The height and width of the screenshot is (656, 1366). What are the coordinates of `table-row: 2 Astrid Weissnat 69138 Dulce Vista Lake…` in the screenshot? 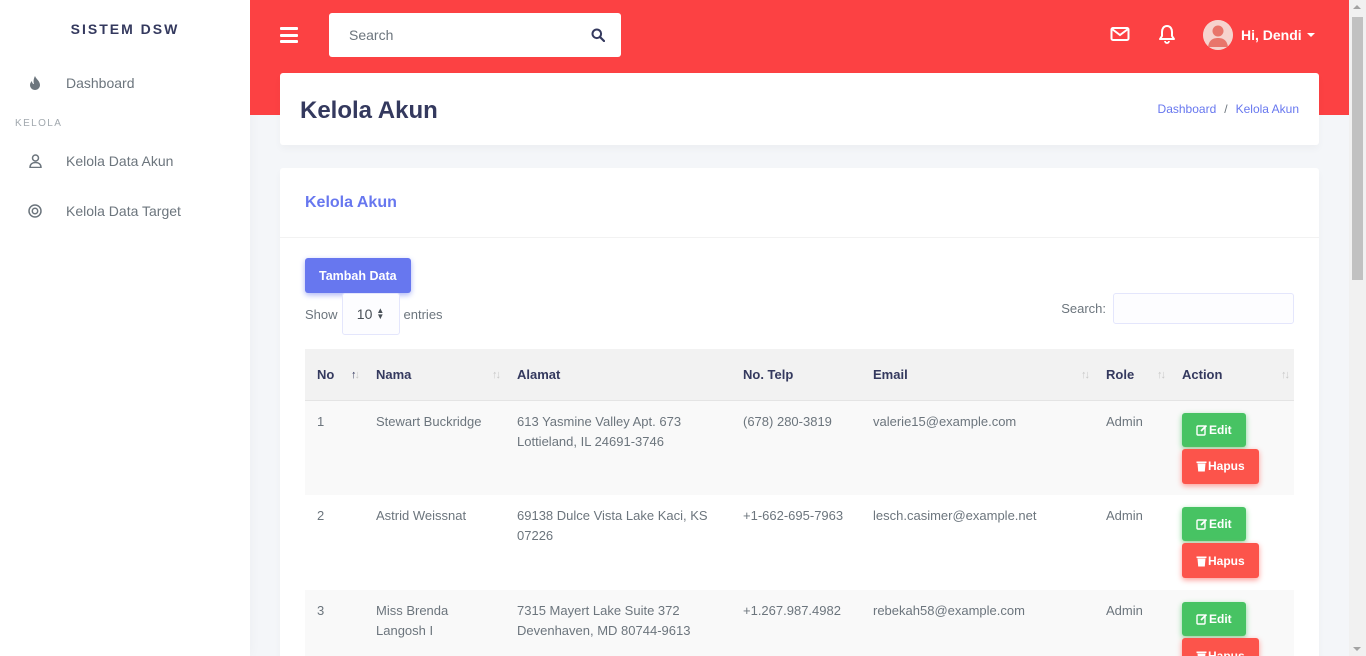 It's located at (799, 542).